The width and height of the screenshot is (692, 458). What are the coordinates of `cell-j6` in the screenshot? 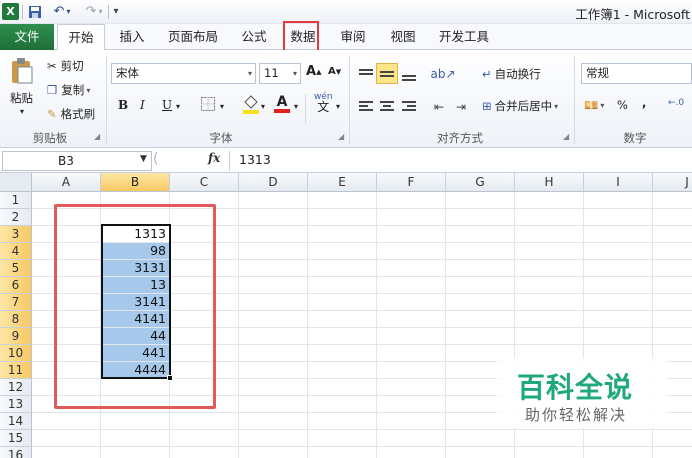 It's located at (672, 285).